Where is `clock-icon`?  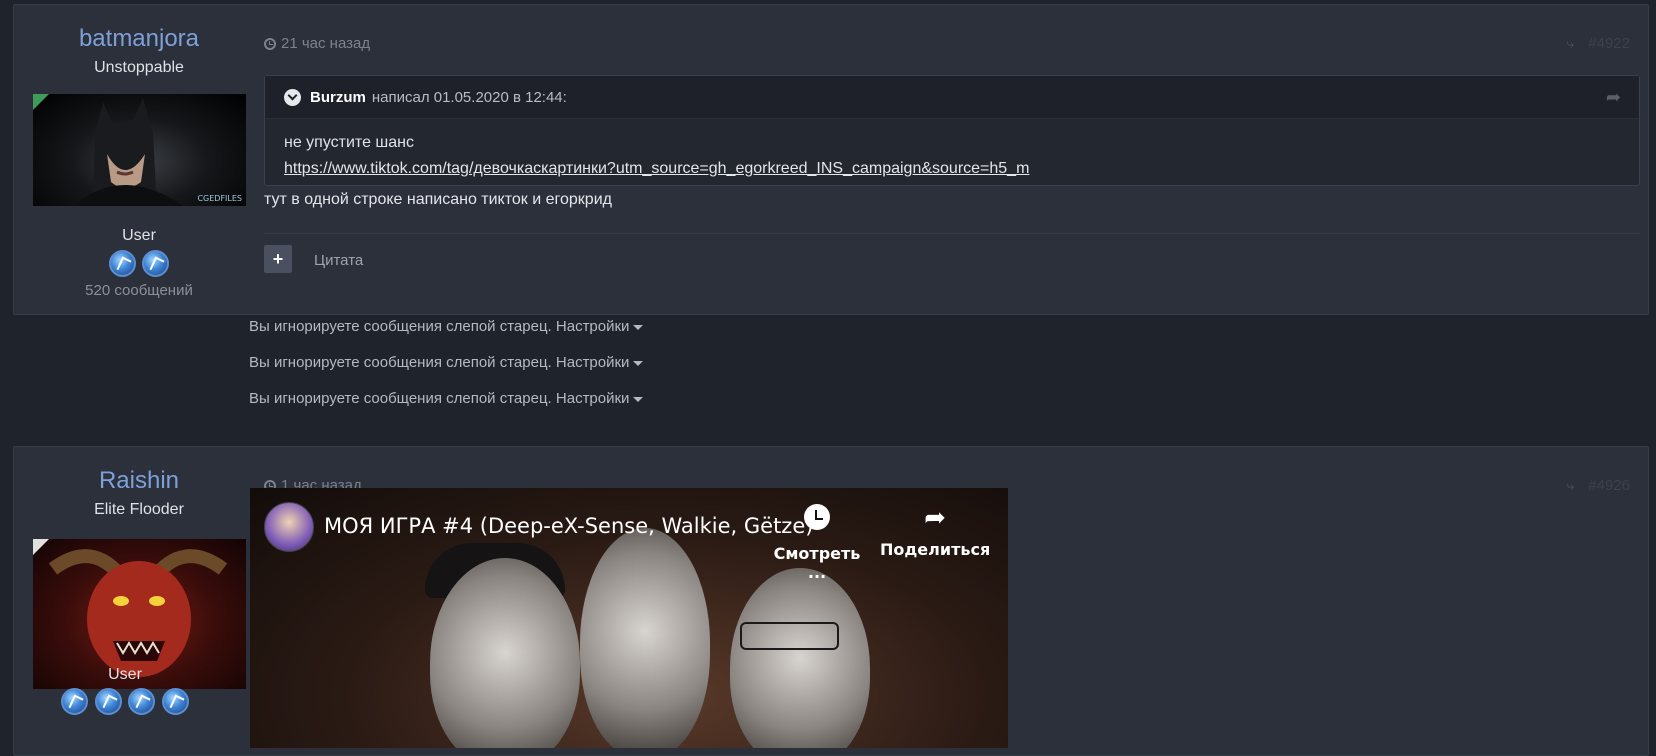 clock-icon is located at coordinates (270, 43).